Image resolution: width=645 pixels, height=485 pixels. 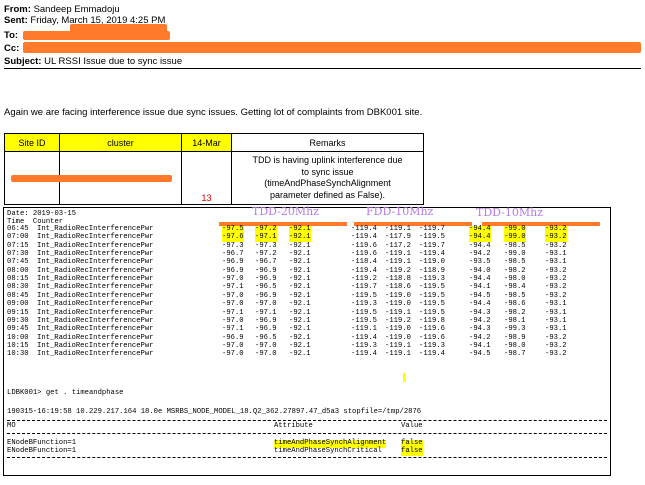 What do you see at coordinates (480, 262) in the screenshot?
I see `row-value: -93.5` at bounding box center [480, 262].